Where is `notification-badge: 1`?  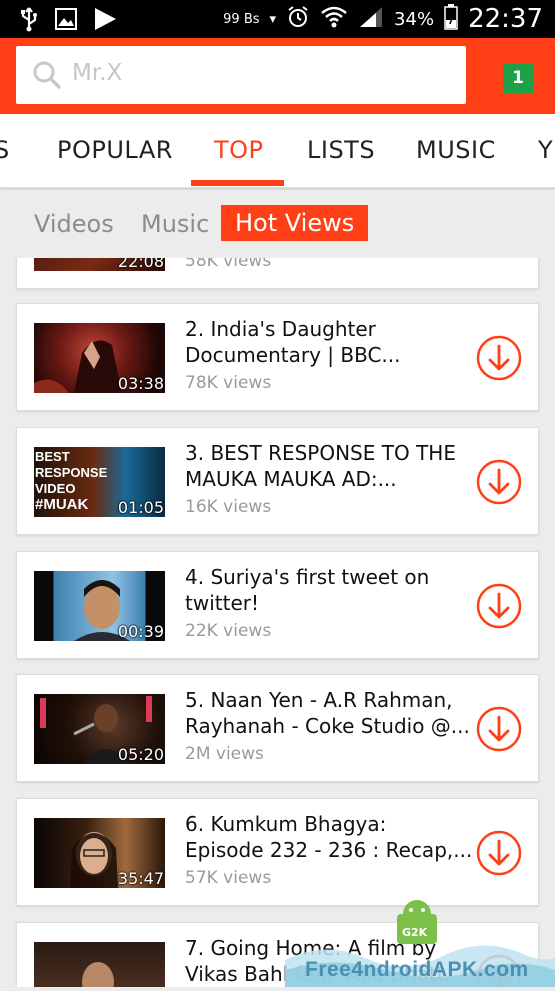
notification-badge: 1 is located at coordinates (518, 78).